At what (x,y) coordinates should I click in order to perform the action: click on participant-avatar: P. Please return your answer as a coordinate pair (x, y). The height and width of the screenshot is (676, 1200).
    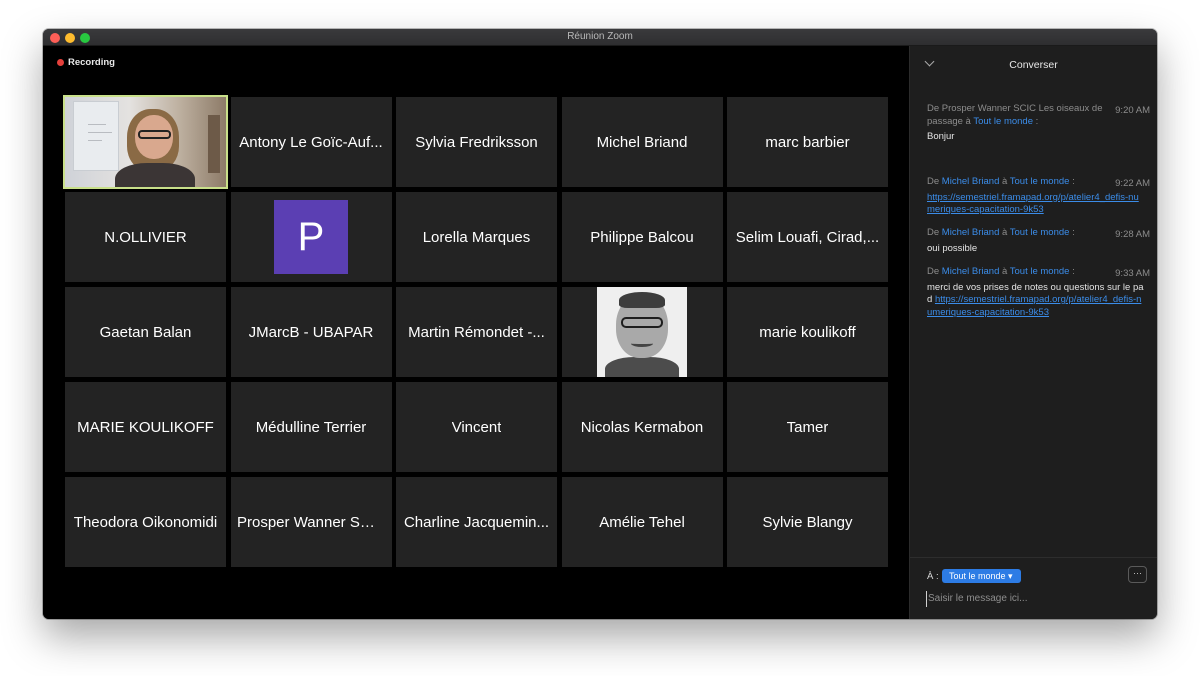
    Looking at the image, I should click on (311, 237).